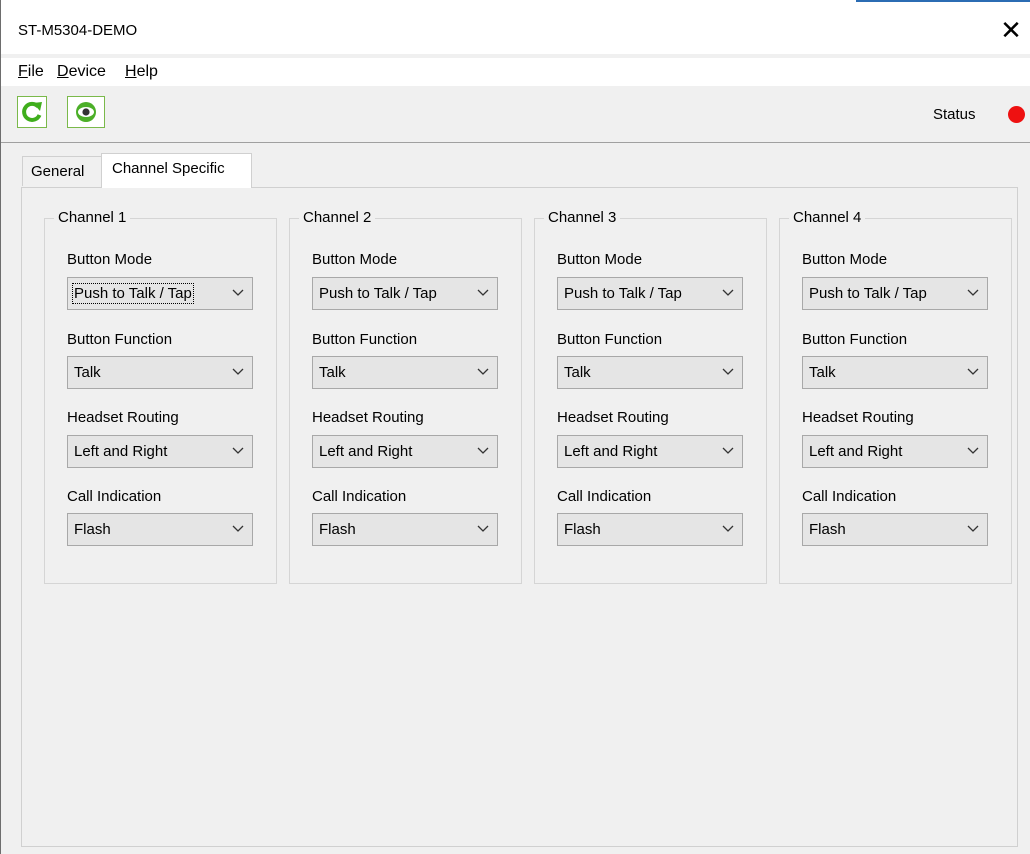 This screenshot has width=1030, height=854. I want to click on tab-strip: General Channel Specific, so click(515, 165).